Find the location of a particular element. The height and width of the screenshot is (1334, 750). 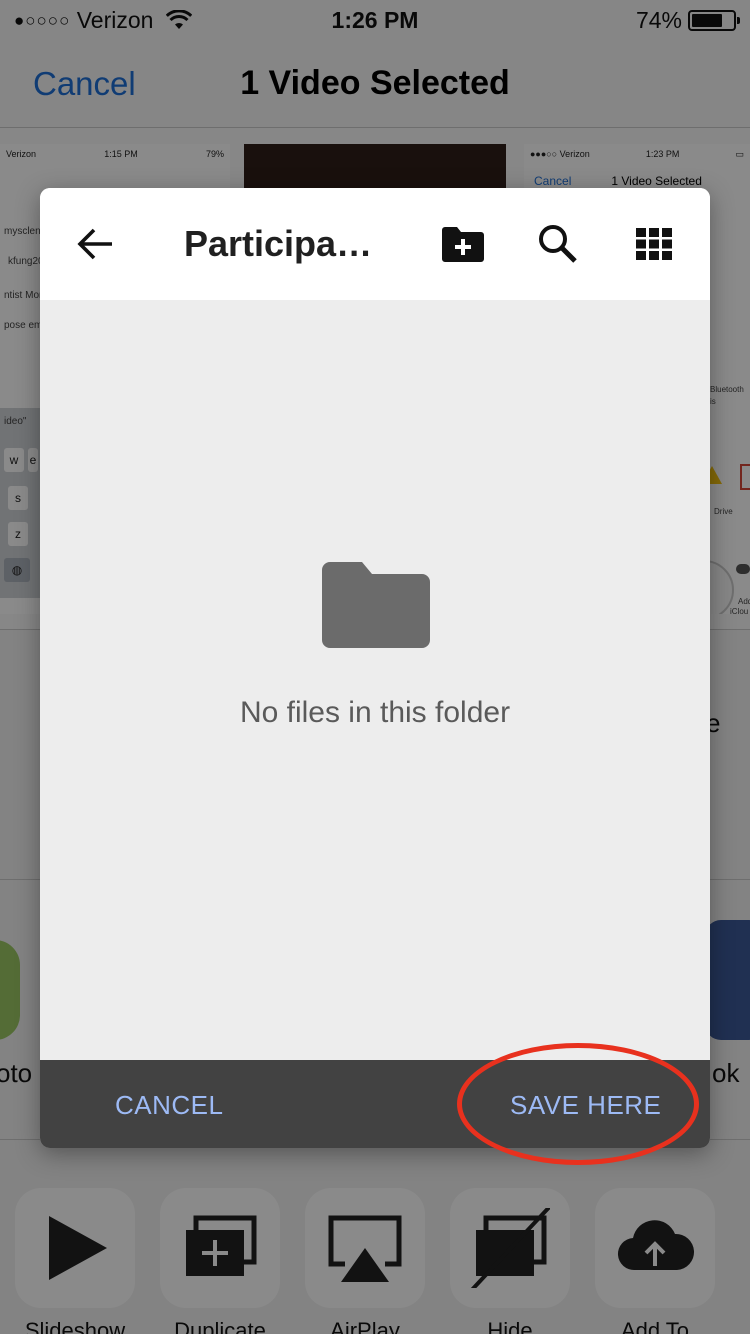

dialog-cancel-button: CANCEL is located at coordinates (169, 1105).